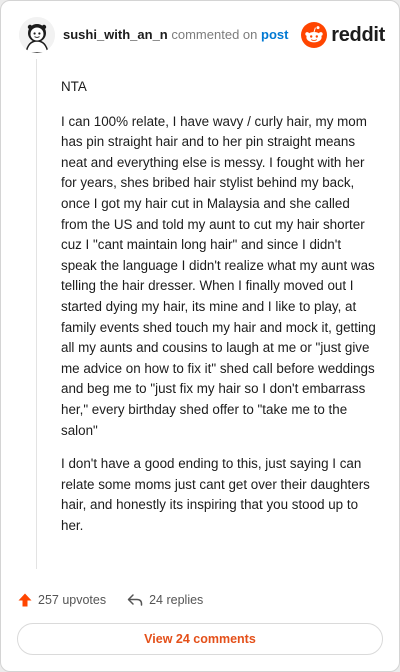 The width and height of the screenshot is (400, 672). I want to click on reply-count: 24 replies, so click(176, 600).